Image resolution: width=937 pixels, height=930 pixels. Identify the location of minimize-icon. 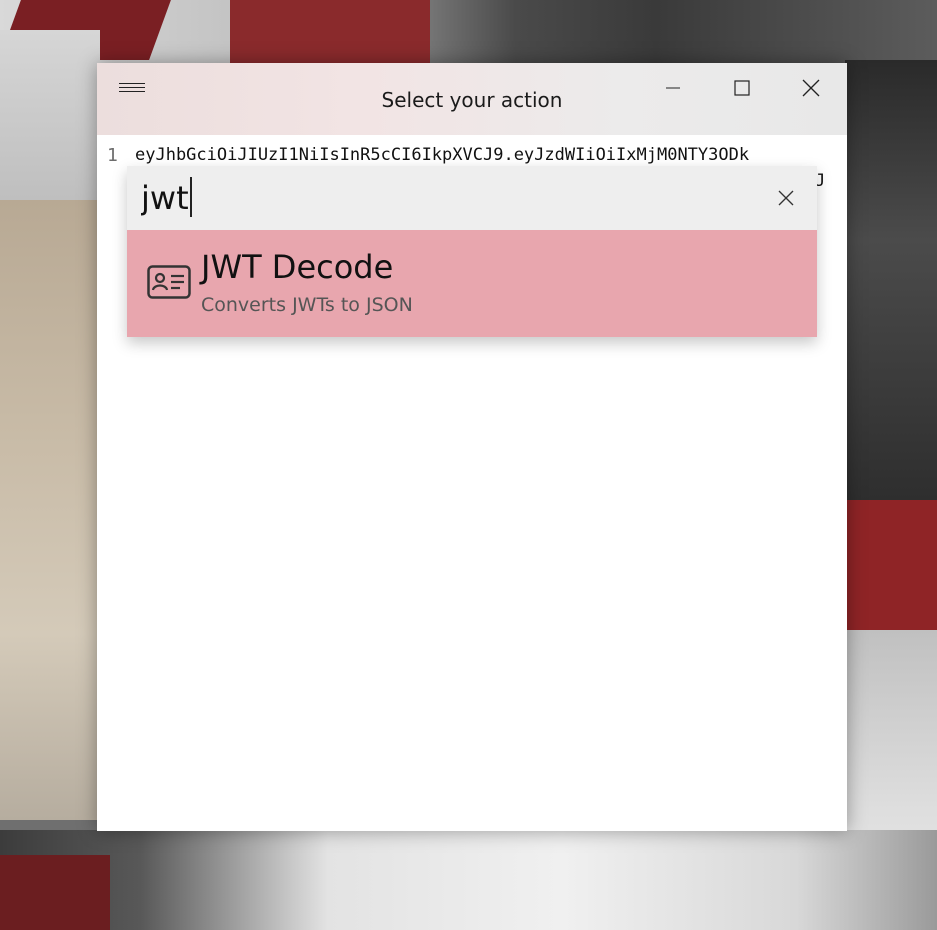
(673, 88).